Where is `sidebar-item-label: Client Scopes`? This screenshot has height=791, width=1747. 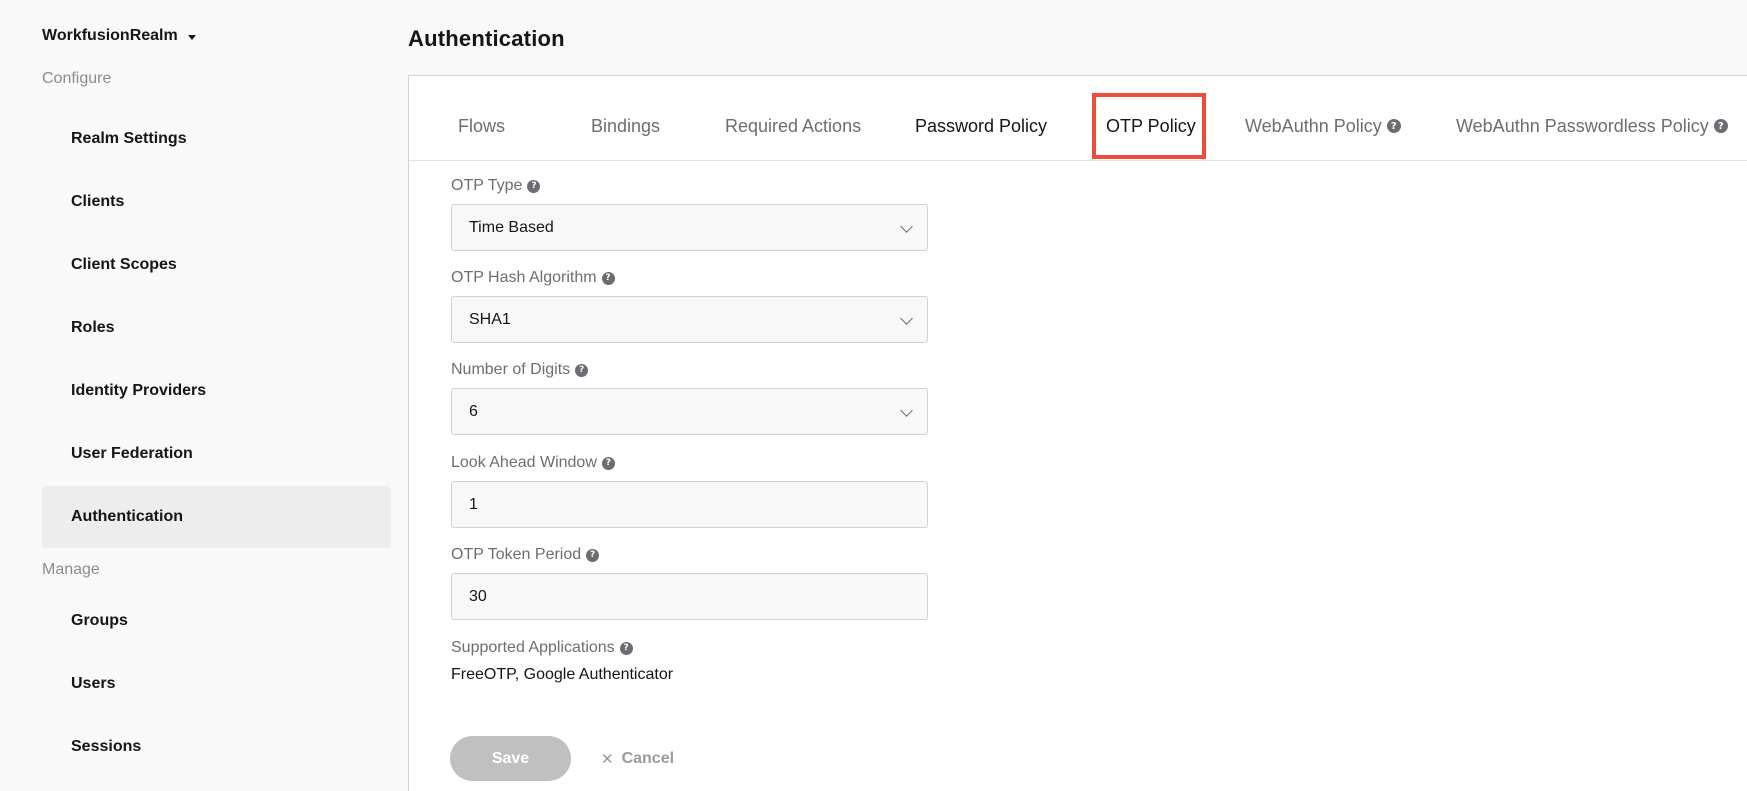 sidebar-item-label: Client Scopes is located at coordinates (124, 264).